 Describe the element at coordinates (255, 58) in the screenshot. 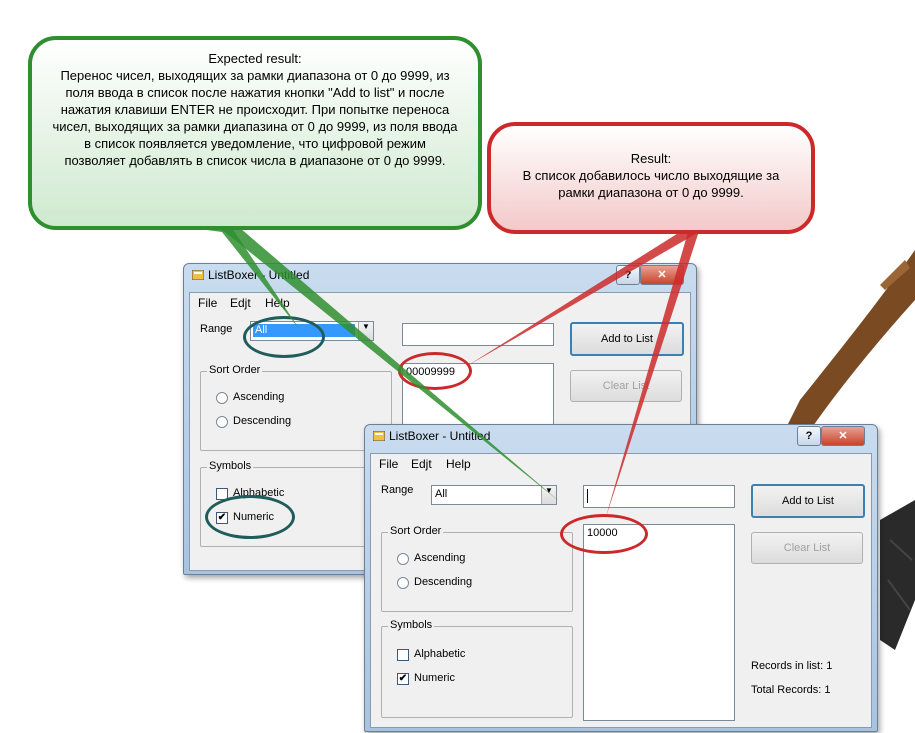

I see `expected-result-title: Expected result:` at that location.